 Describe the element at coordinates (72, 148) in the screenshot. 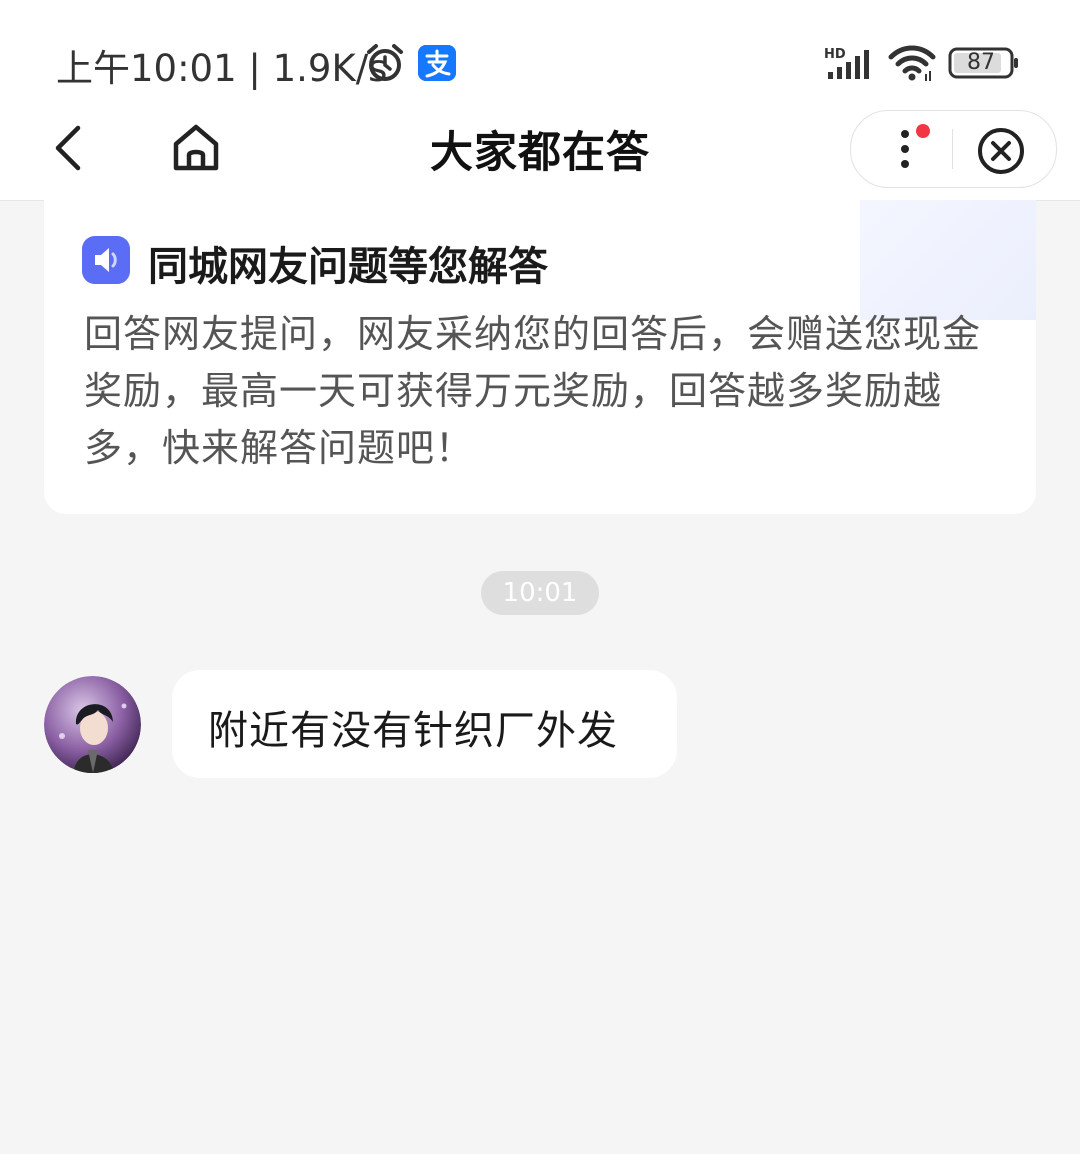

I see `back-button` at that location.